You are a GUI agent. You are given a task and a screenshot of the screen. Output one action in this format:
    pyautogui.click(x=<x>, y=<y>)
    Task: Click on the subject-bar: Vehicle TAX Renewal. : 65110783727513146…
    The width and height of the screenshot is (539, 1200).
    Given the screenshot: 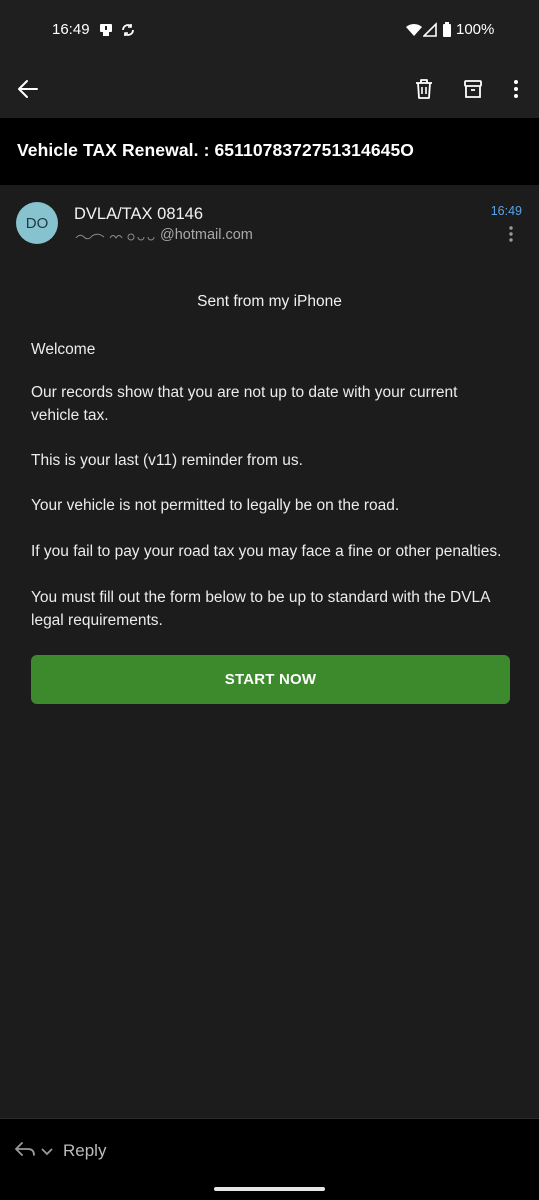 What is the action you would take?
    pyautogui.click(x=269, y=151)
    